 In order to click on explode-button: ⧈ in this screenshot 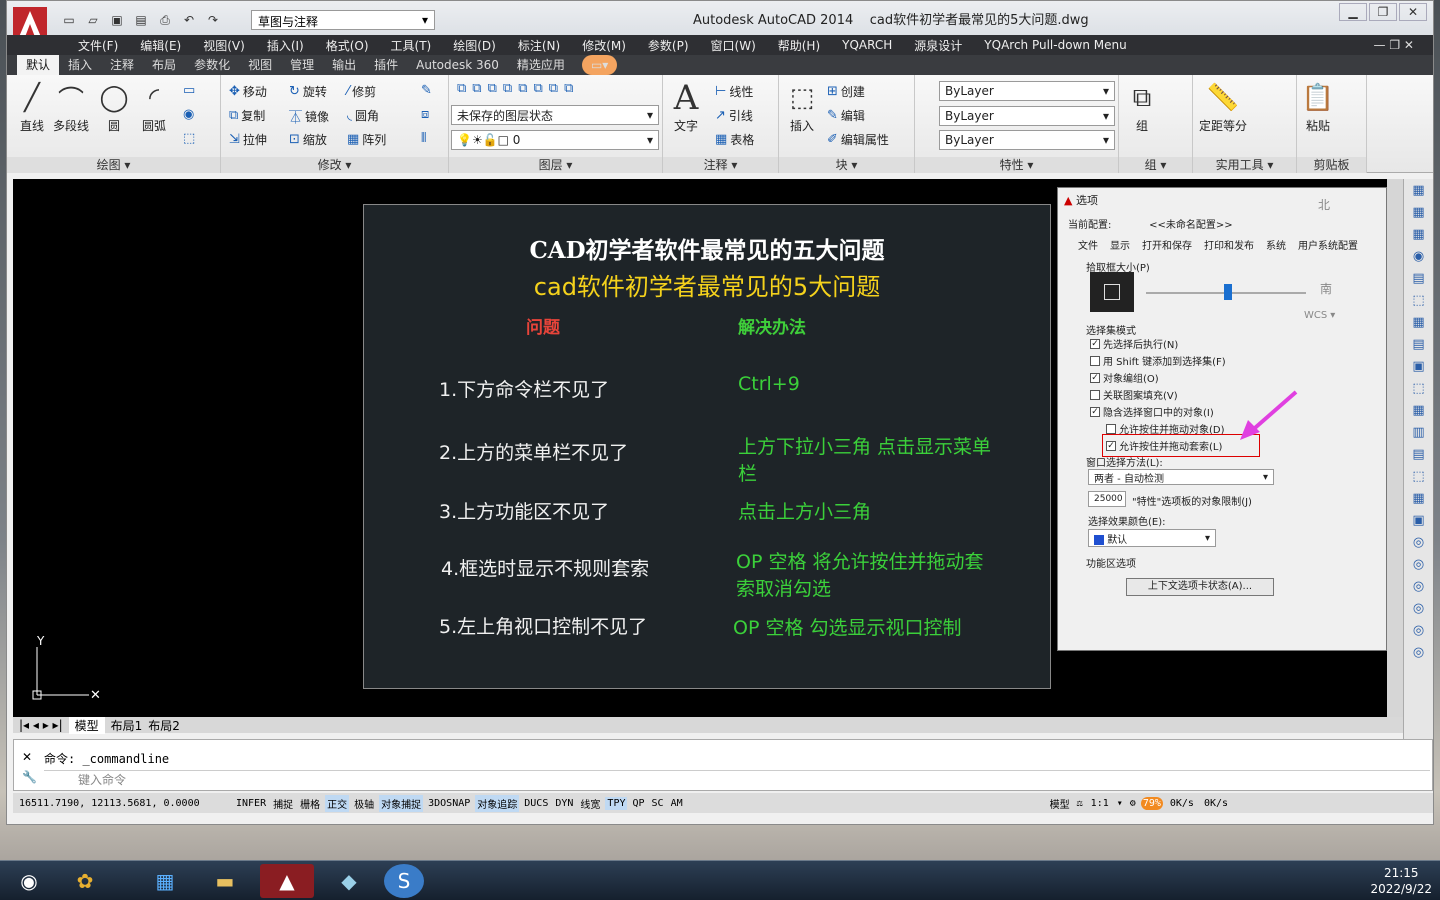, I will do `click(425, 114)`.